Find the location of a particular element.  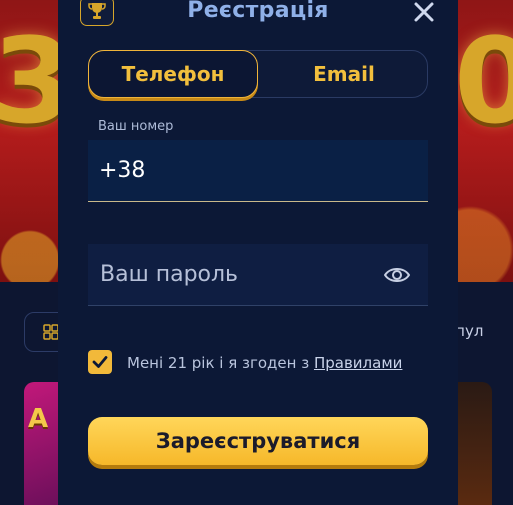

banner-digit-right: 0 is located at coordinates (483, 81).